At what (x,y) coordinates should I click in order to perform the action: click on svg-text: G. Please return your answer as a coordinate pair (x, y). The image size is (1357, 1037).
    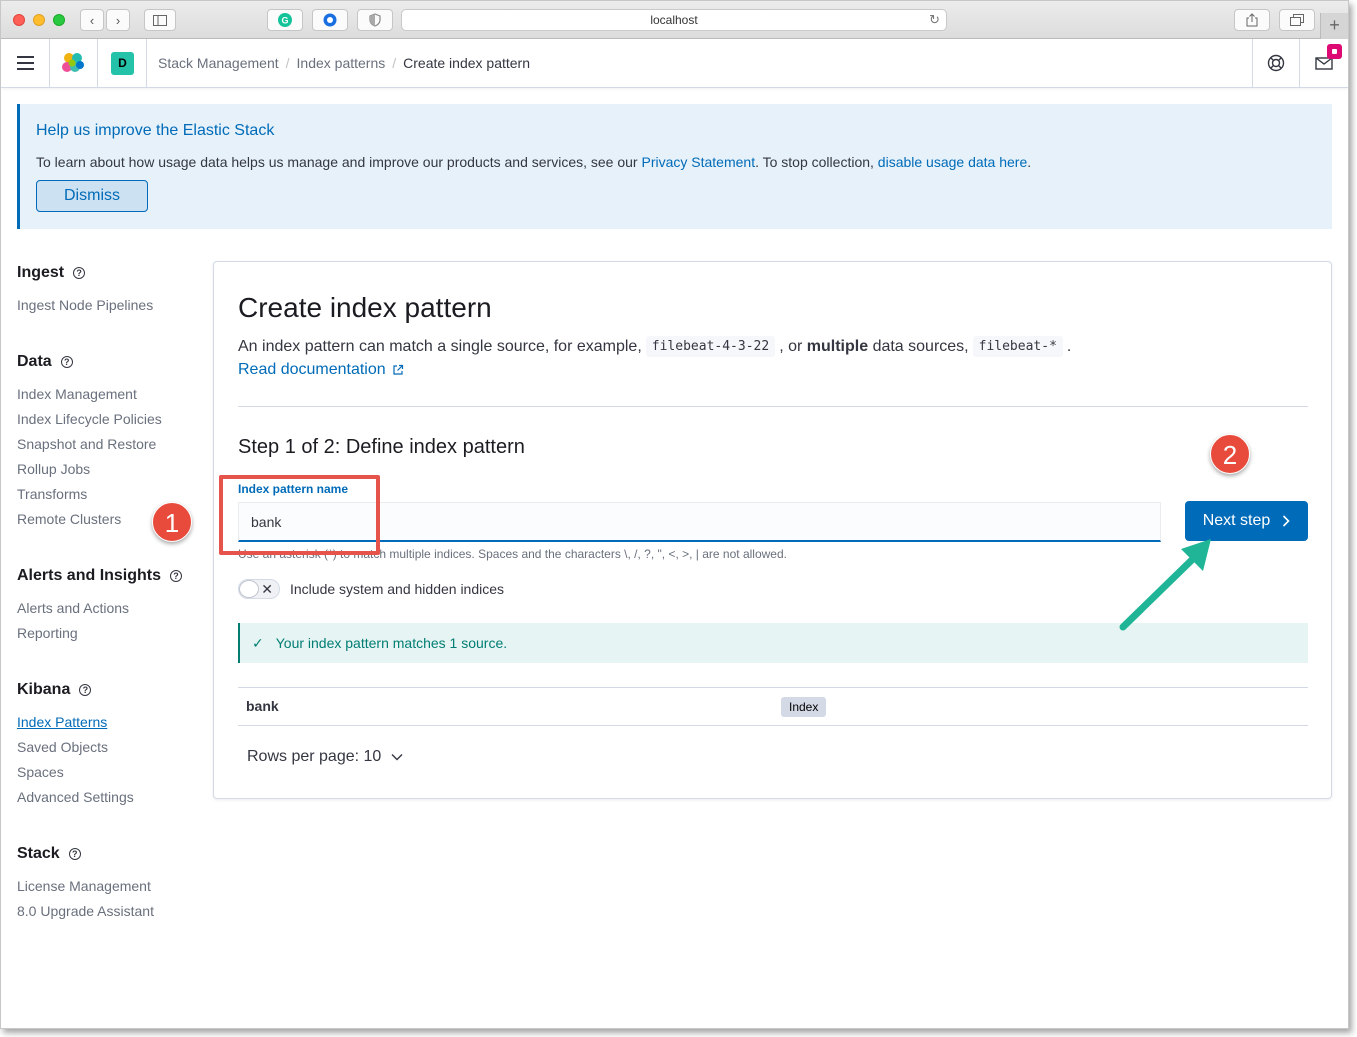
    Looking at the image, I should click on (284, 21).